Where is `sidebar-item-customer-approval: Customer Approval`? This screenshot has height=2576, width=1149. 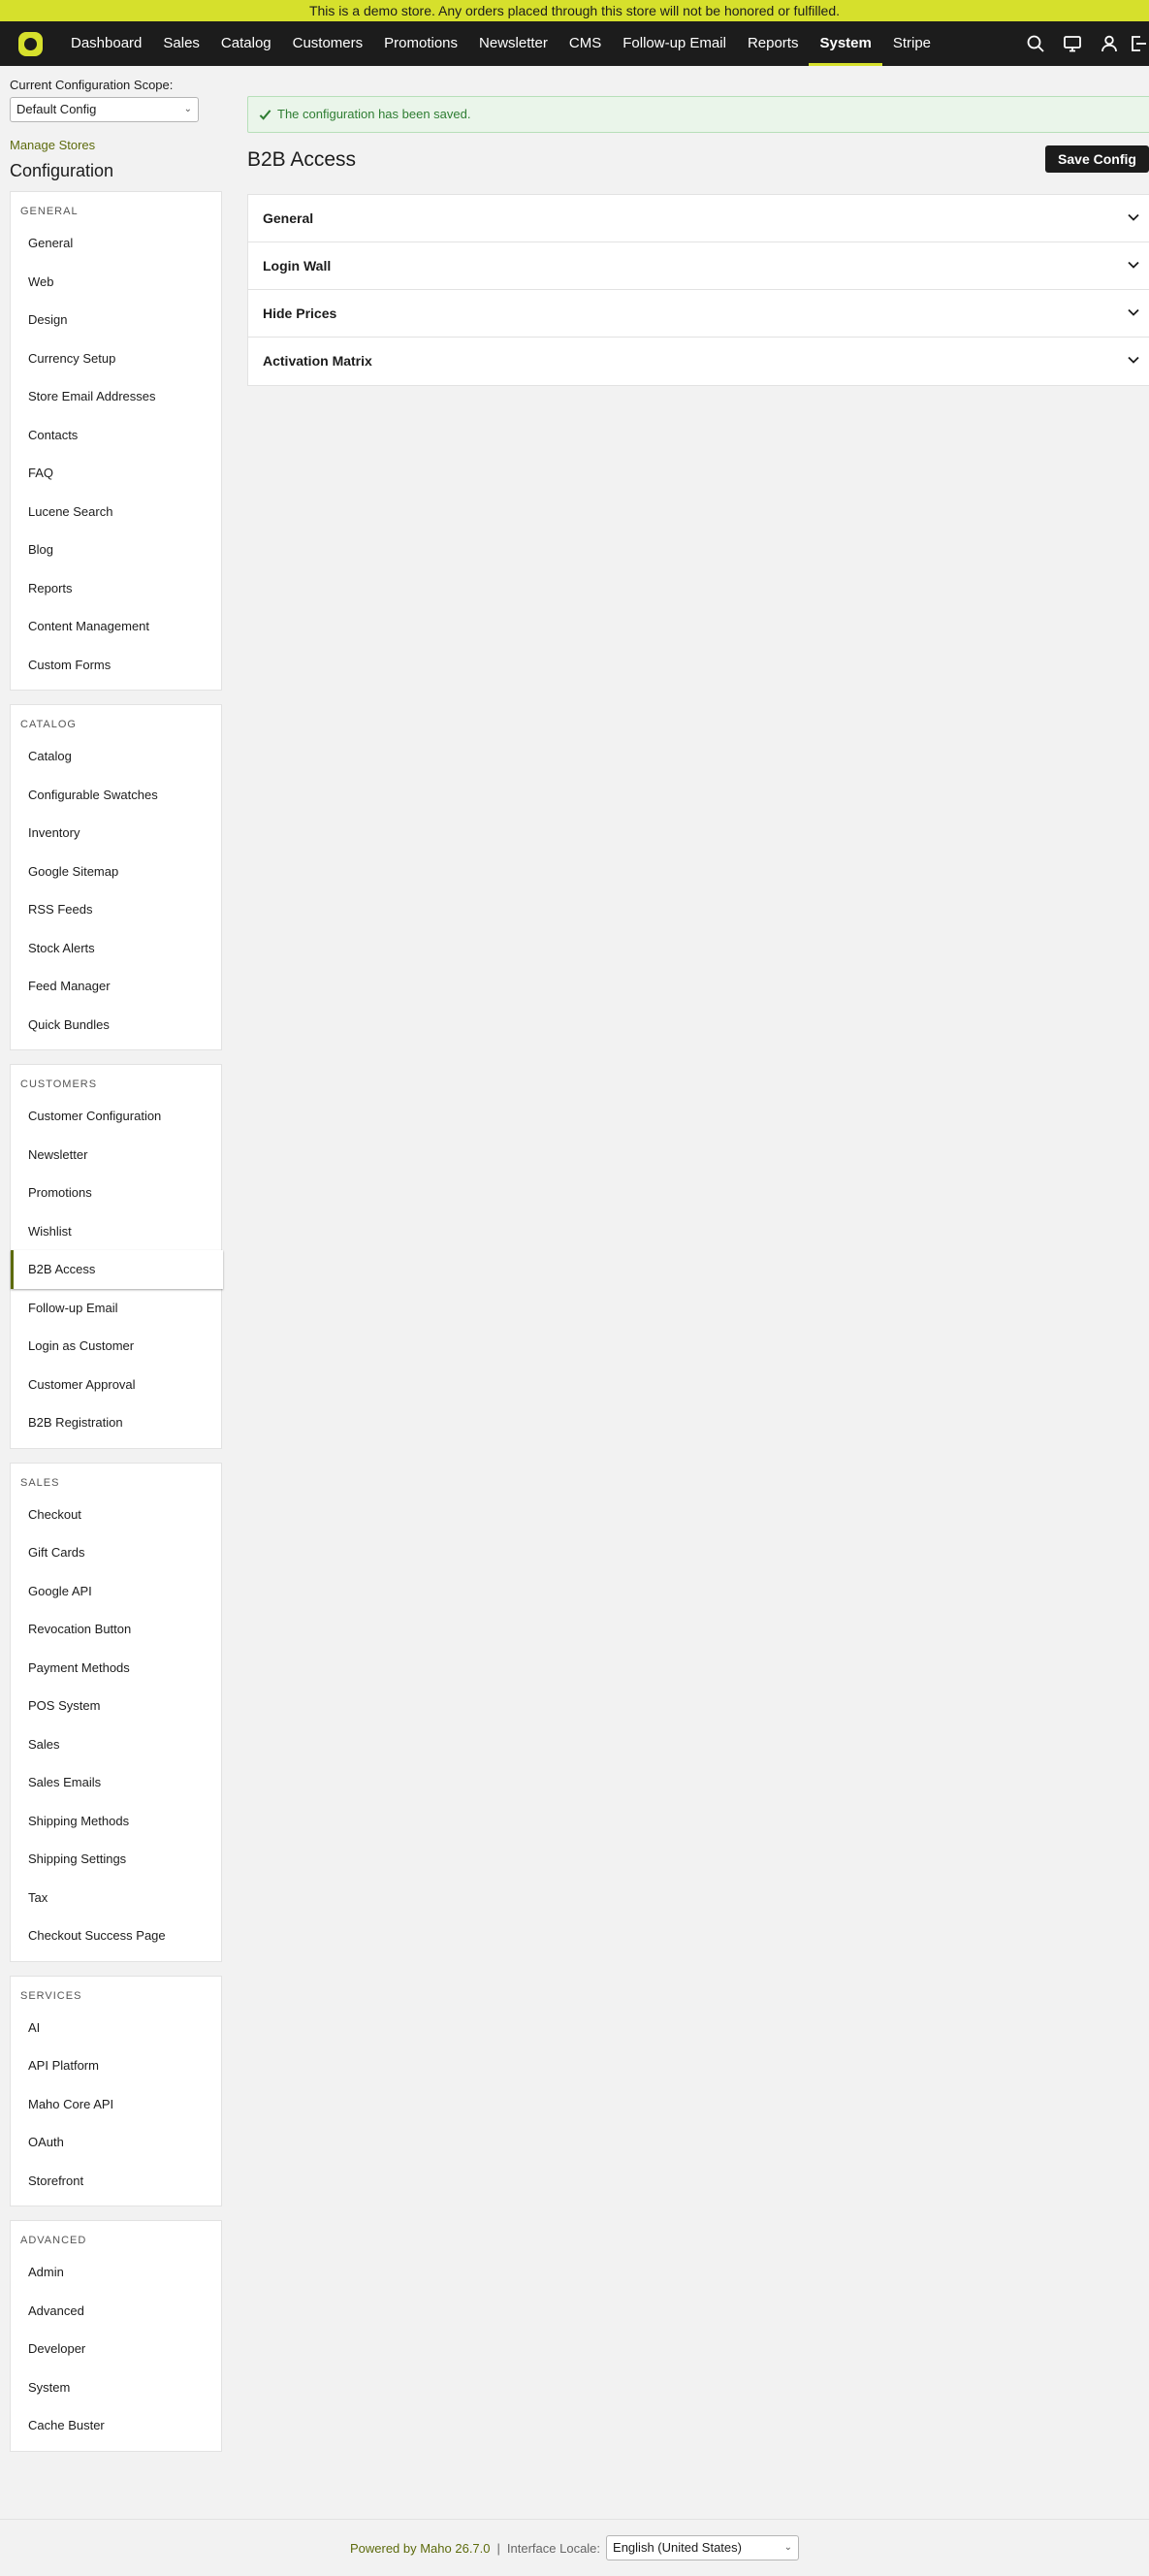
sidebar-item-customer-approval: Customer Approval is located at coordinates (116, 1385).